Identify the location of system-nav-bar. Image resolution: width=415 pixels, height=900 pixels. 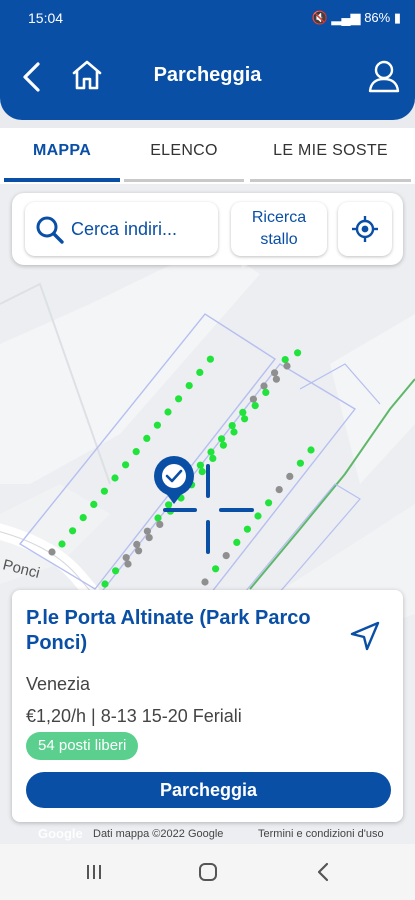
(207, 872).